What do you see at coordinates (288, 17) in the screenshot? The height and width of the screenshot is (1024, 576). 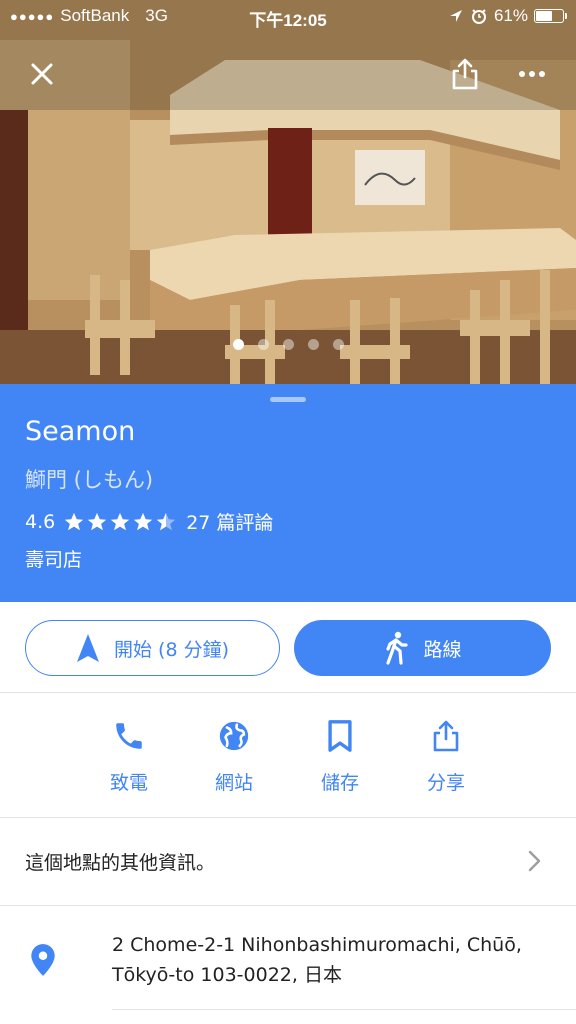 I see `status-bar: ●●●●● SoftBank 3G 下午12:05 61%` at bounding box center [288, 17].